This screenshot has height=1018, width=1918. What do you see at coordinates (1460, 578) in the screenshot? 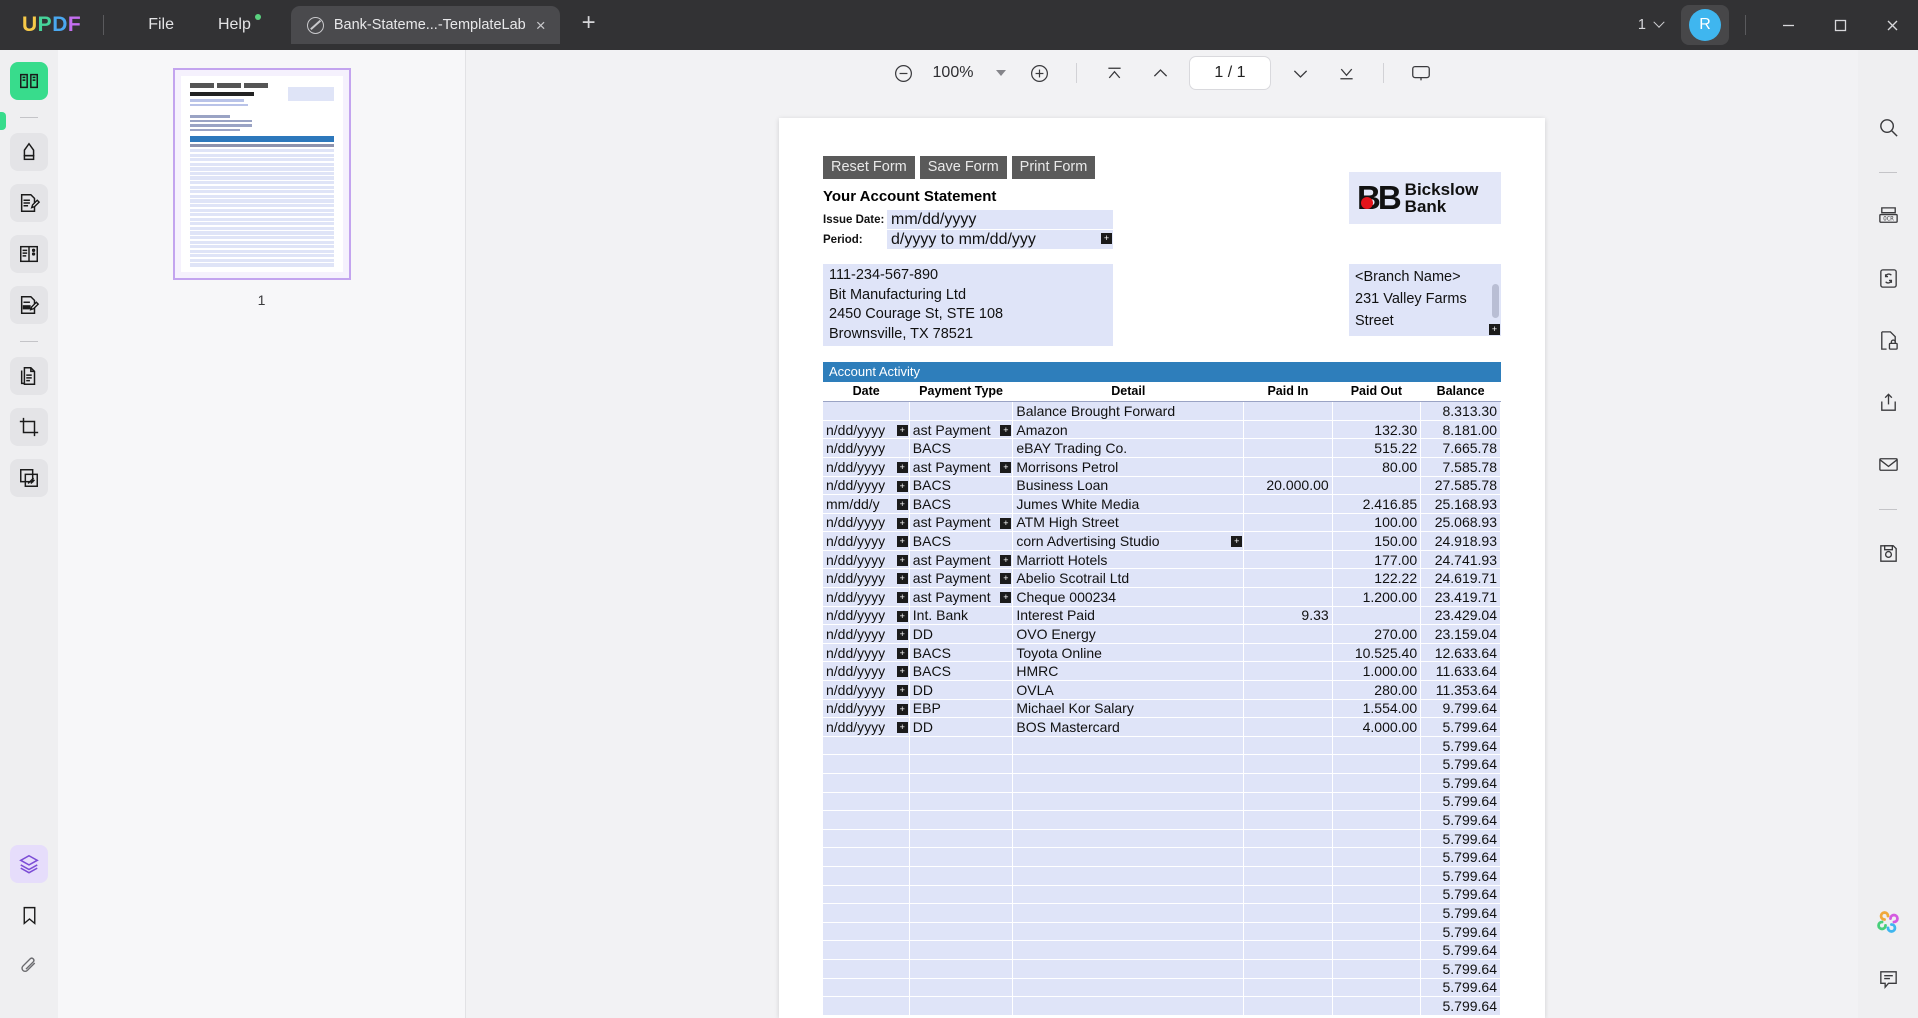
I see `cell-balance: 24.619.71` at bounding box center [1460, 578].